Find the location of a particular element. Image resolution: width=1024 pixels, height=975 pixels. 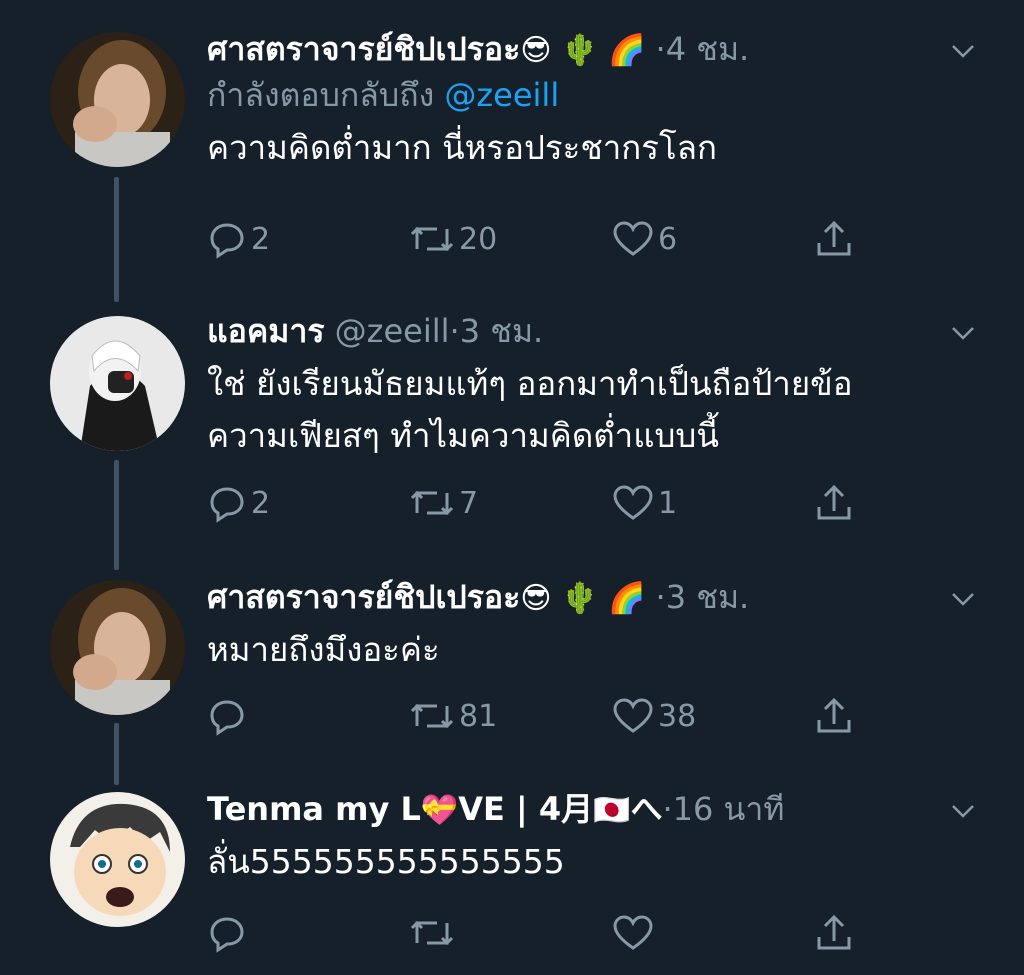

like-button: 1 is located at coordinates (644, 503).